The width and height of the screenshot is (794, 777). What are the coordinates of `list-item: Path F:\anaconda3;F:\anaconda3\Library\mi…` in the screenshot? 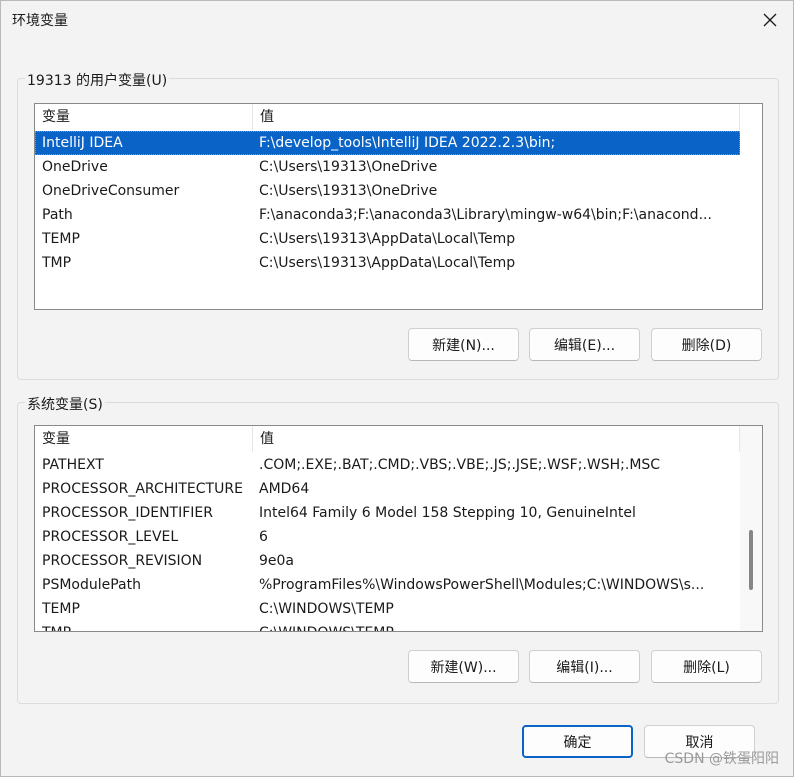 It's located at (387, 215).